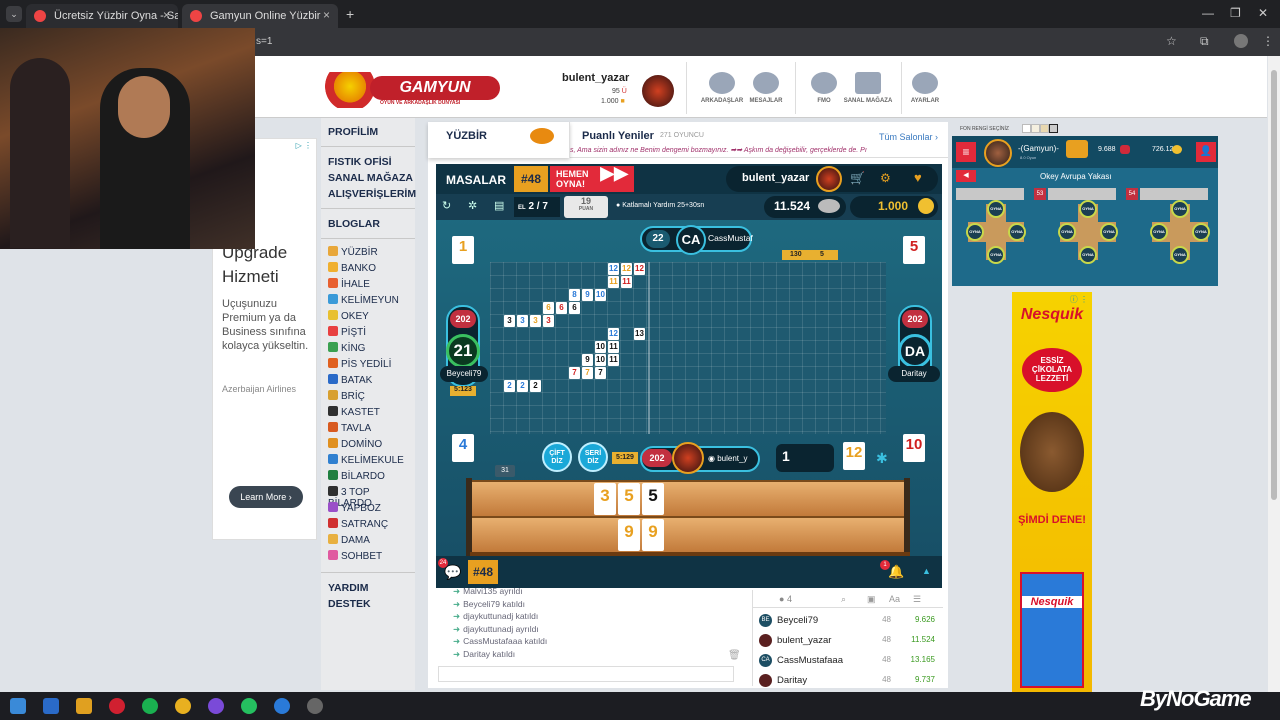 The image size is (1280, 720). I want to click on tab-1: Ücretsiz Yüzbir Oyna - Salon Li ×, so click(102, 16).